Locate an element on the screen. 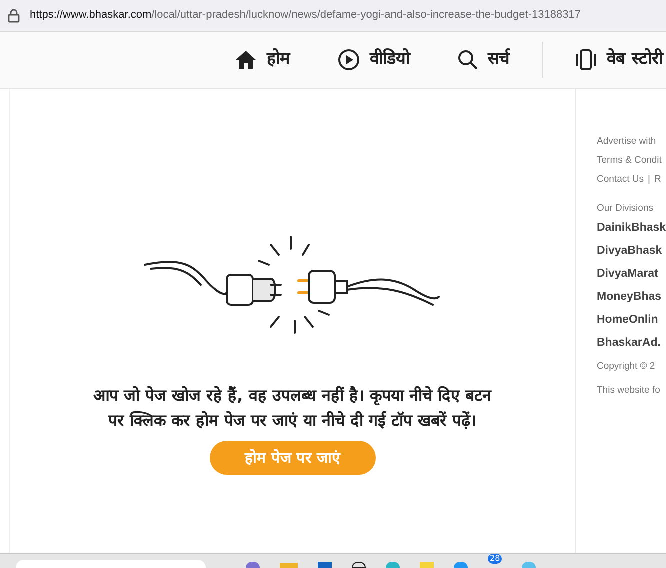 The image size is (666, 568). search-icon is located at coordinates (468, 60).